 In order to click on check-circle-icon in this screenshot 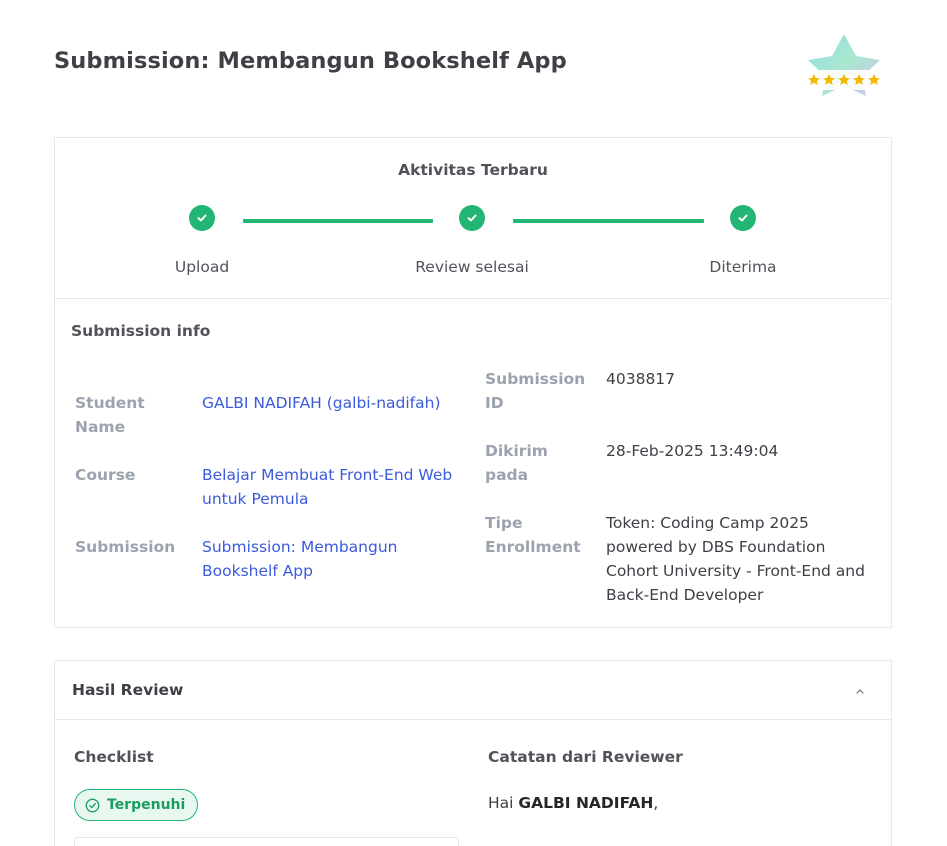, I will do `click(92, 805)`.